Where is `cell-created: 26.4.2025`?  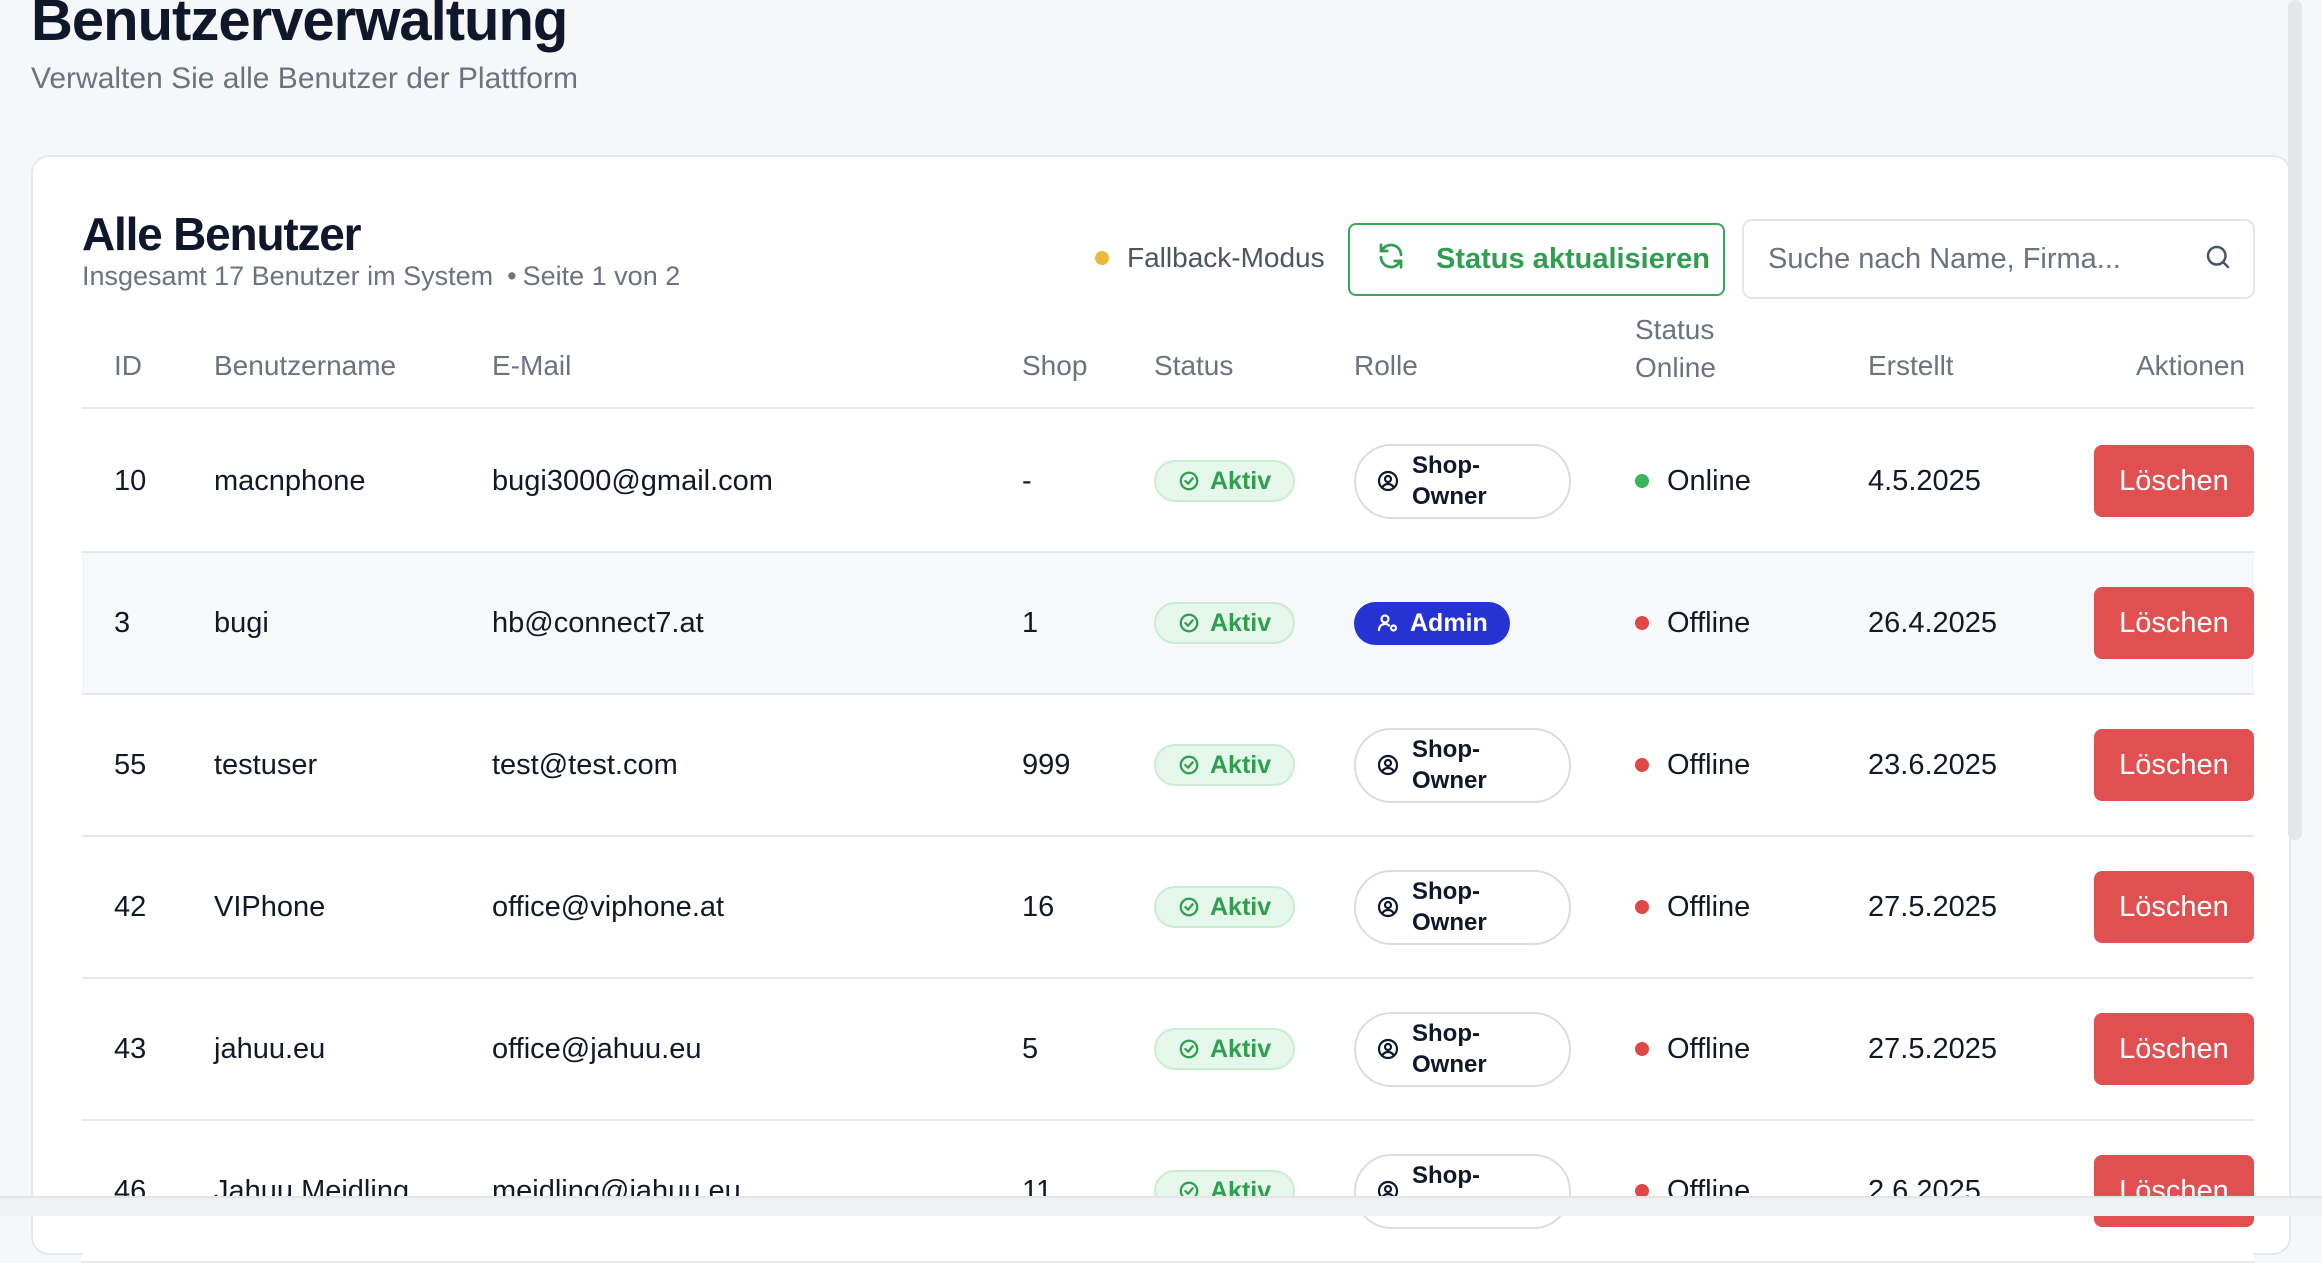
cell-created: 26.4.2025 is located at coordinates (1933, 622).